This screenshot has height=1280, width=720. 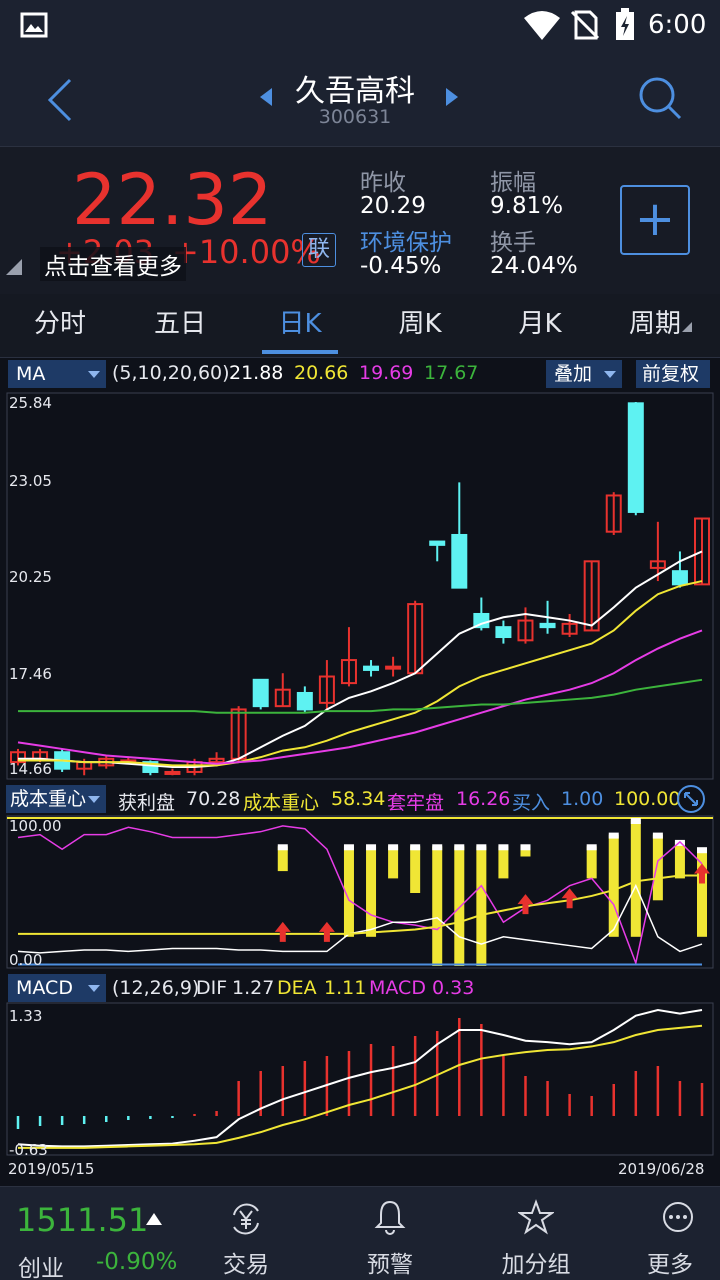 I want to click on ma-y-tick-1: 25.84, so click(x=30, y=403).